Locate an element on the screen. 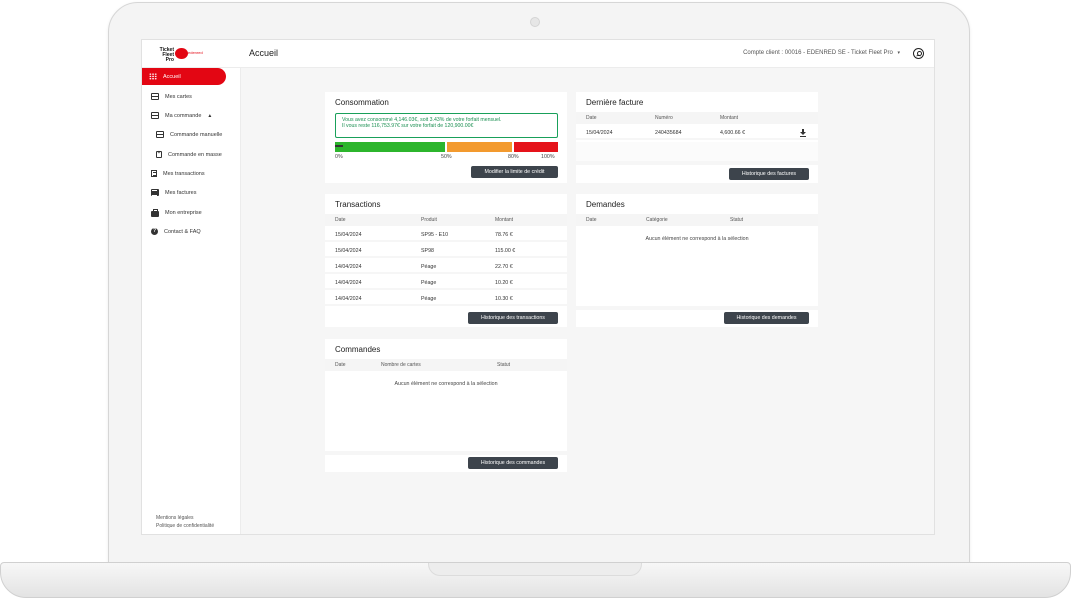 The height and width of the screenshot is (600, 1071). column-header: Produit is located at coordinates (429, 220).